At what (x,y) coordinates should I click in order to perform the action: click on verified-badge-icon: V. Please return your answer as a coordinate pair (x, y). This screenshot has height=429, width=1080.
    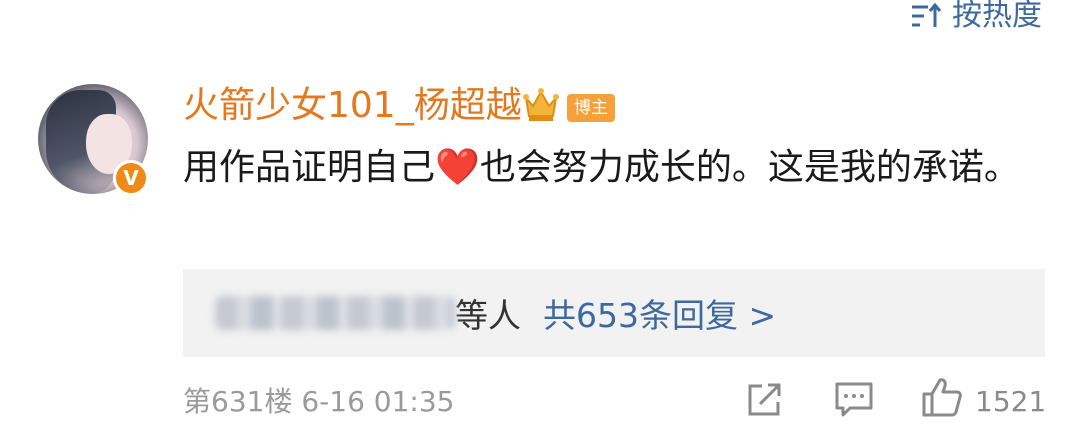
    Looking at the image, I should click on (131, 178).